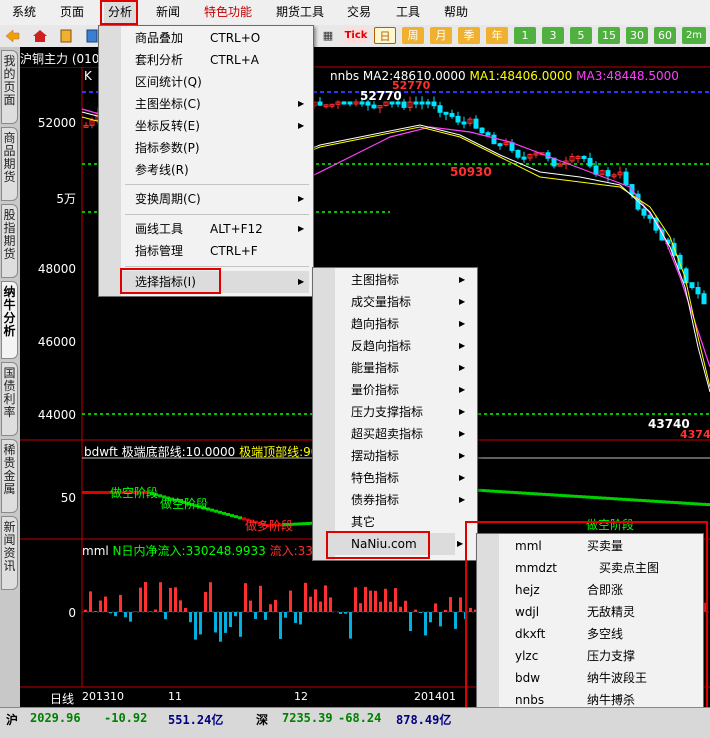 The width and height of the screenshot is (710, 738). I want to click on submenu-item-indicator: 债券指标▶, so click(421, 500).